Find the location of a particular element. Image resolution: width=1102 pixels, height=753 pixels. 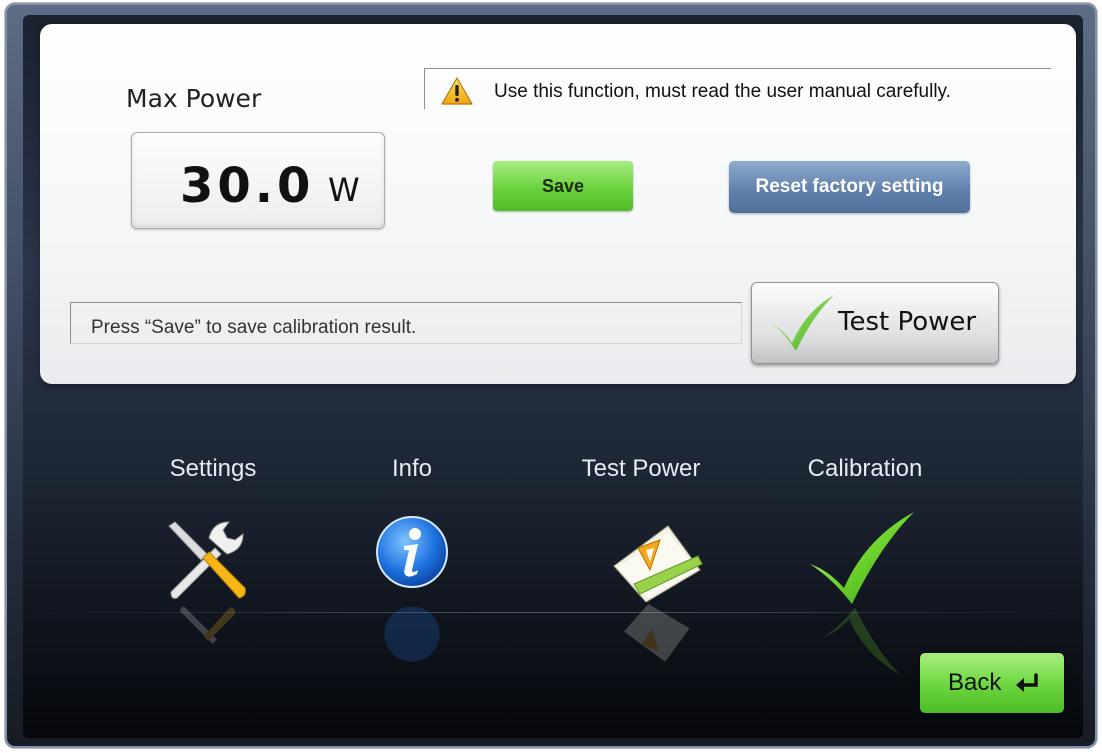

max-power-label: Max Power is located at coordinates (194, 98).